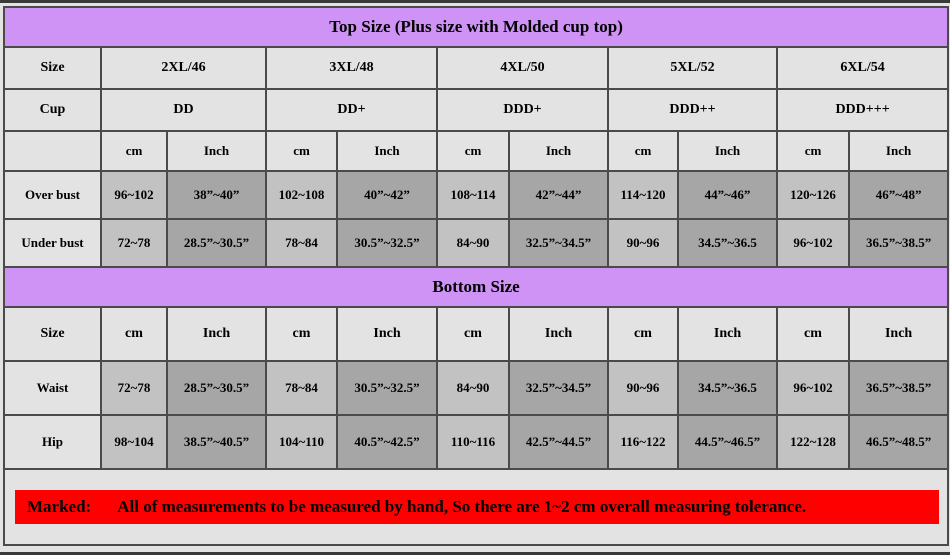 The height and width of the screenshot is (555, 950). I want to click on size-value: 2XL/46, so click(183, 68).